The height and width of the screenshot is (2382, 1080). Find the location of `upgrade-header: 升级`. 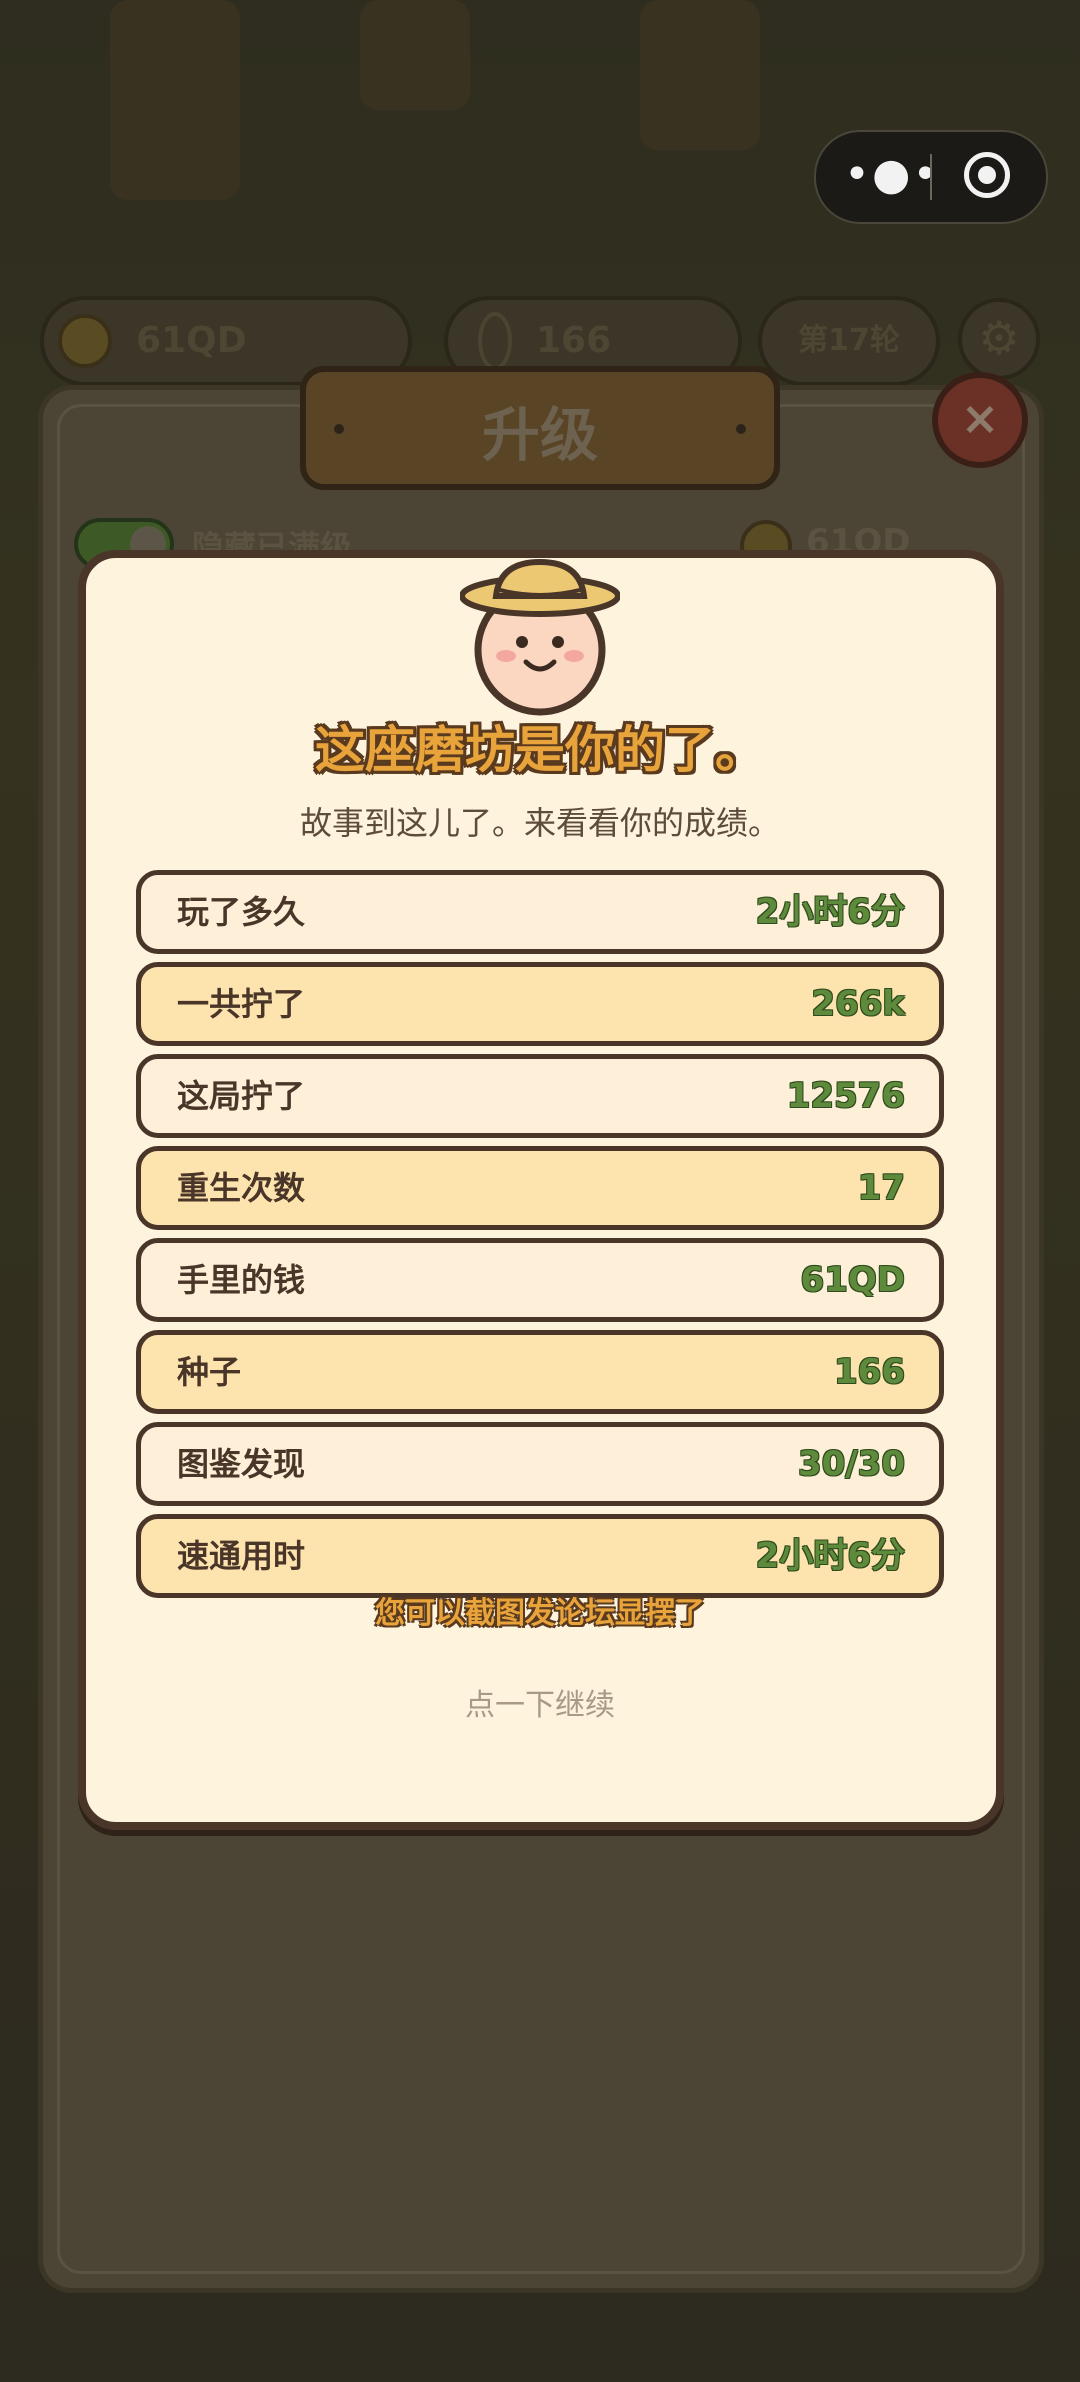

upgrade-header: 升级 is located at coordinates (540, 428).